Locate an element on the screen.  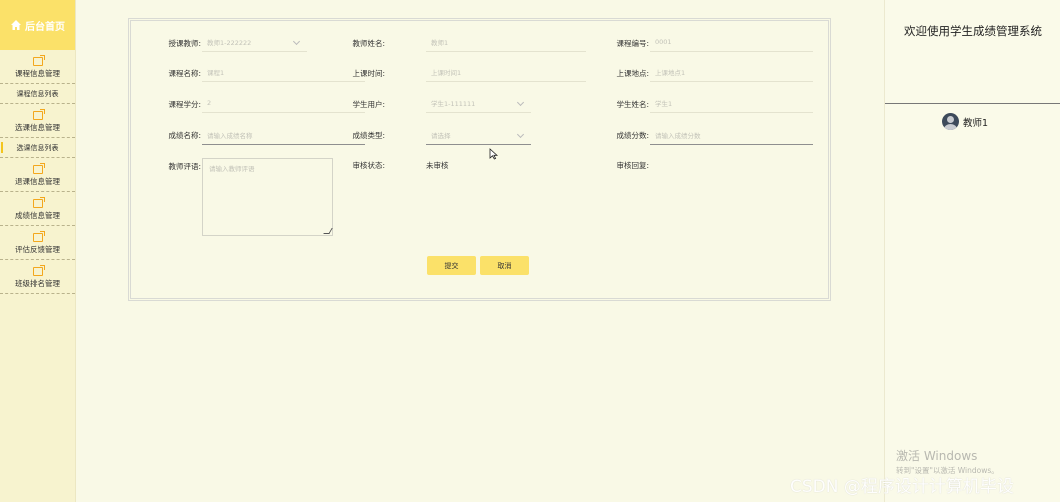
submit-button: 提交 is located at coordinates (451, 265).